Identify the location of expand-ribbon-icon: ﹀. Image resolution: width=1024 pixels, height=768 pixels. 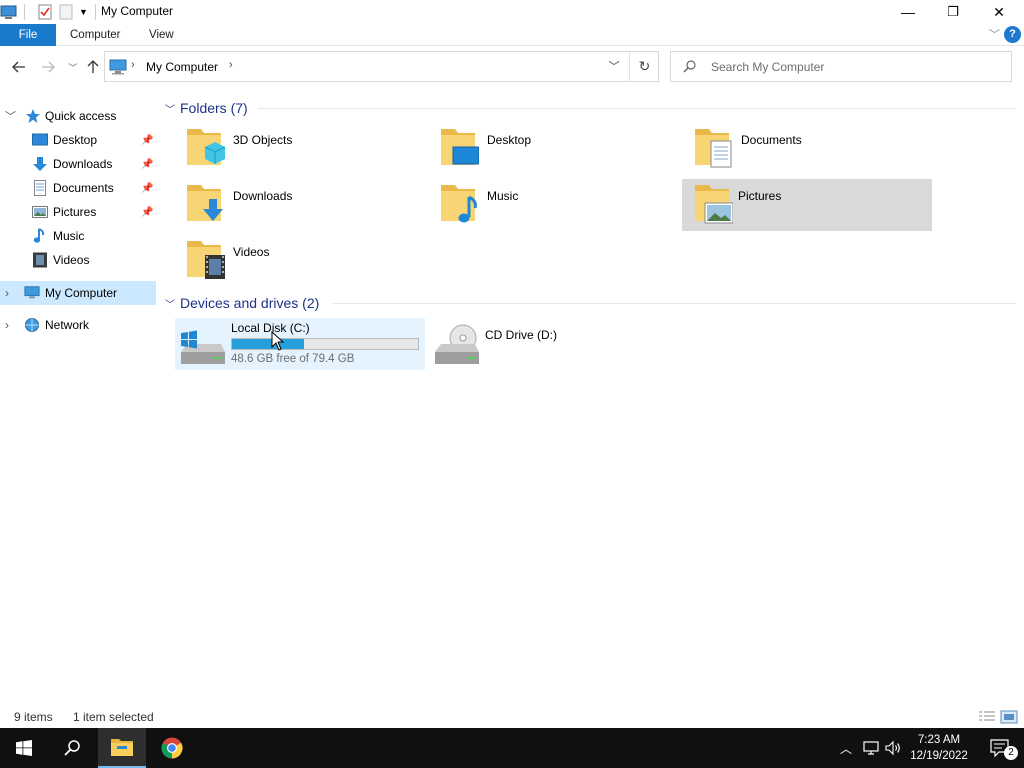
(994, 34).